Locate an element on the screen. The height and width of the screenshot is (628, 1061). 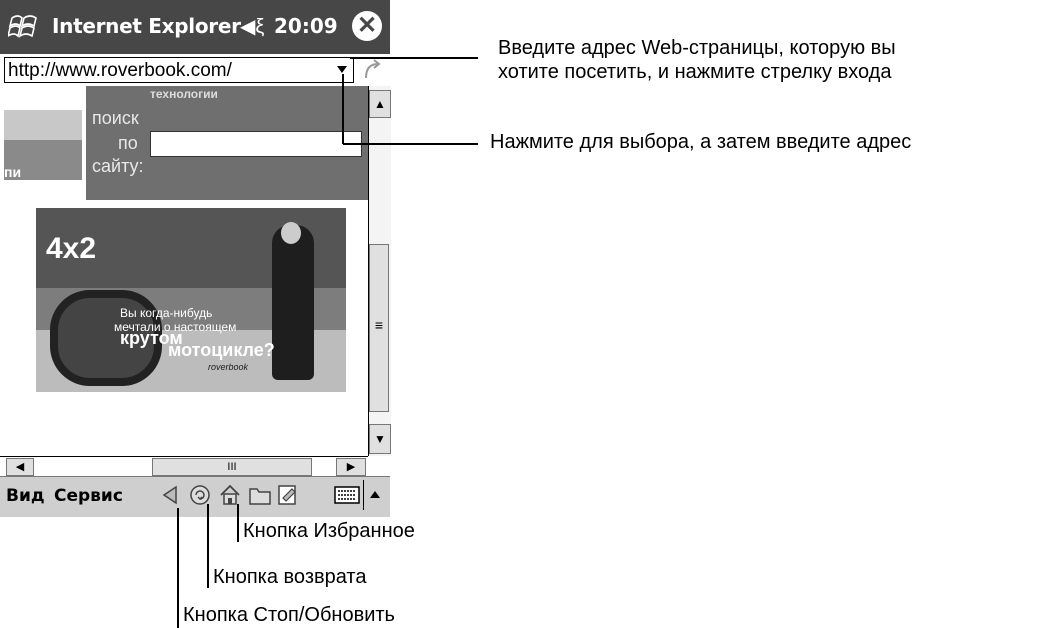
banner-slogan-1: Вы когда-нибудь is located at coordinates (166, 313).